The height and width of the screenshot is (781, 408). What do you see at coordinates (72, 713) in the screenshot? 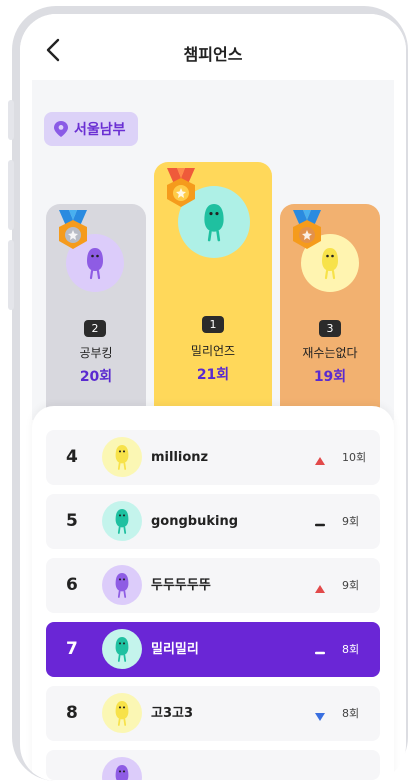
I see `rank-number: 8` at bounding box center [72, 713].